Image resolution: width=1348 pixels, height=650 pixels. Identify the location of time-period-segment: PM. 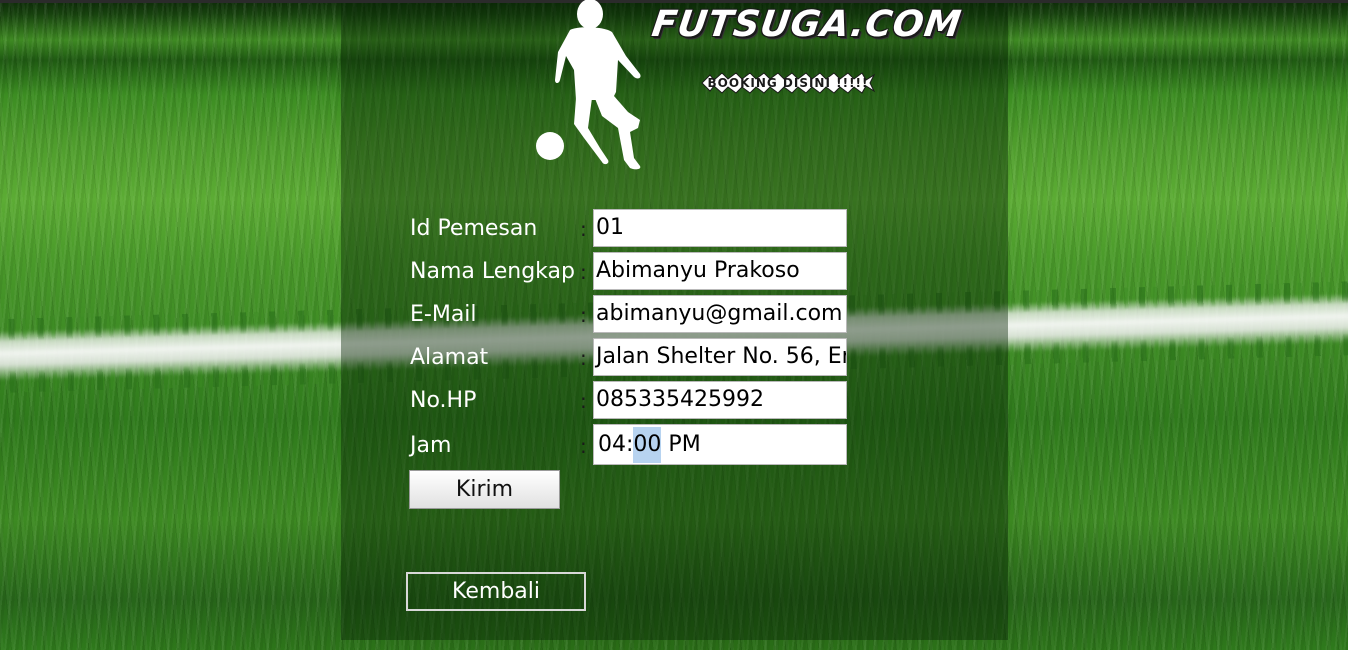
(684, 445).